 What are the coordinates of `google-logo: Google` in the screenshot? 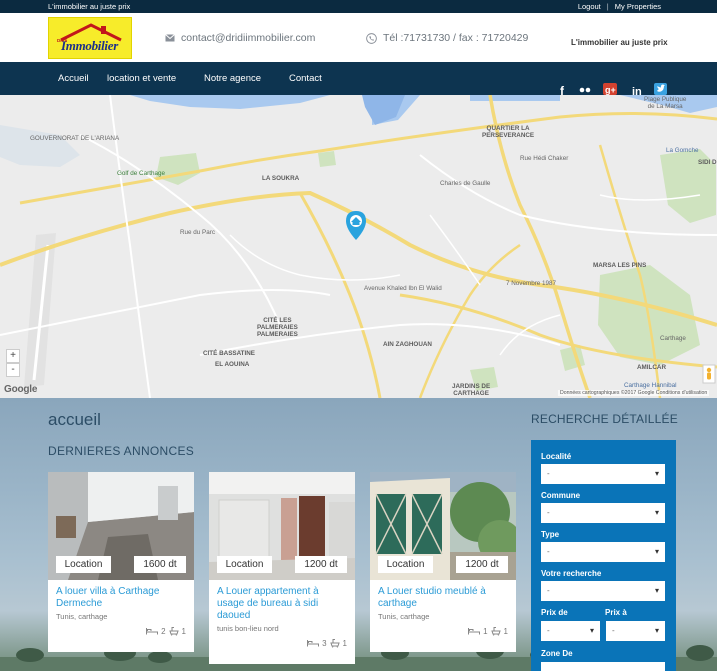 It's located at (21, 389).